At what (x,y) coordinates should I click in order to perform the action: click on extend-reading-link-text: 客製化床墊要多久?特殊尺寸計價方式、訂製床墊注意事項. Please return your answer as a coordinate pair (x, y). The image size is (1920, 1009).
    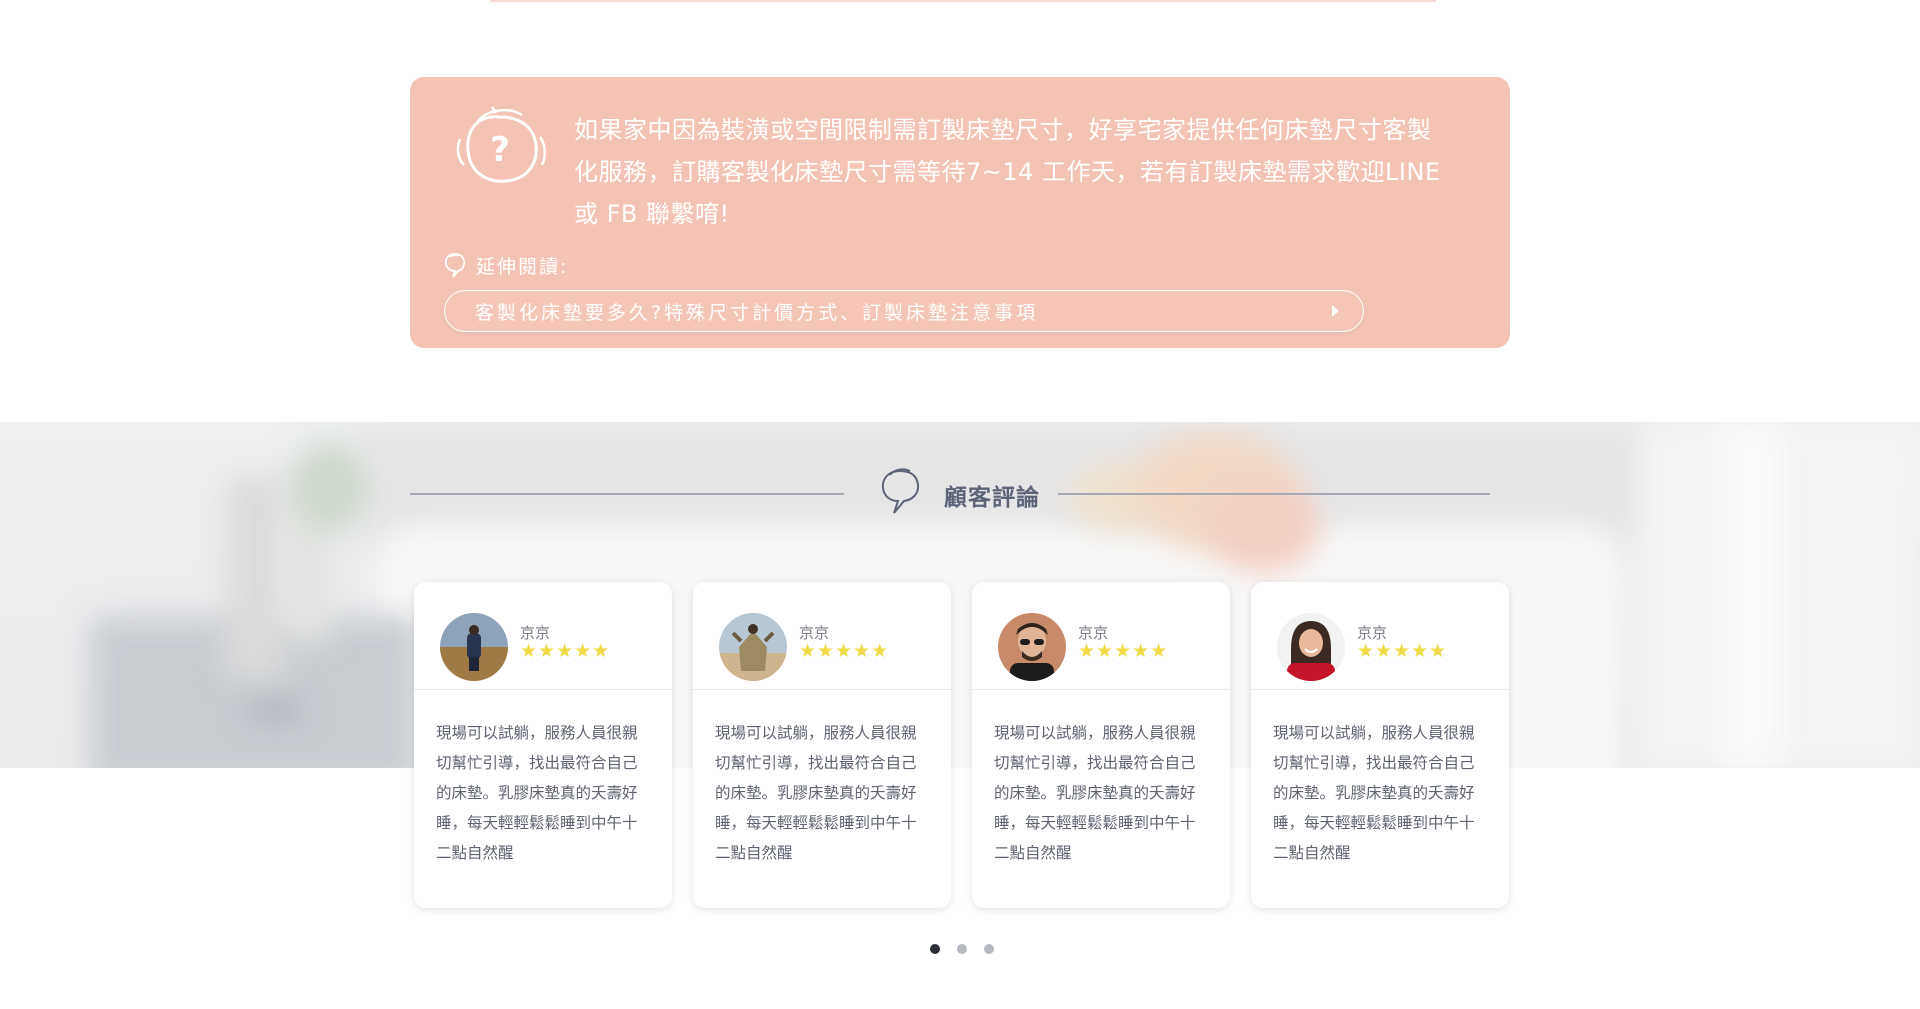
    Looking at the image, I should click on (757, 312).